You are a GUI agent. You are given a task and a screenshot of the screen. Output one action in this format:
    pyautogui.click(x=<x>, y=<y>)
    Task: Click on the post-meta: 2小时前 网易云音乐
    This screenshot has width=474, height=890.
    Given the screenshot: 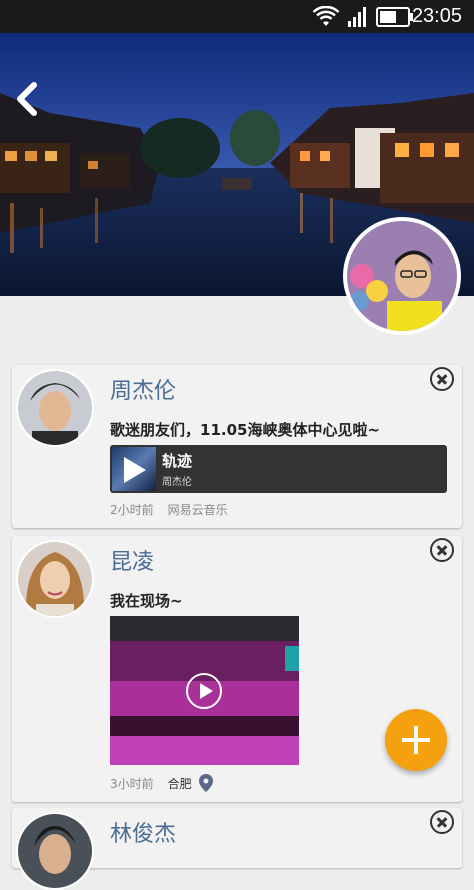 What is the action you would take?
    pyautogui.click(x=169, y=509)
    